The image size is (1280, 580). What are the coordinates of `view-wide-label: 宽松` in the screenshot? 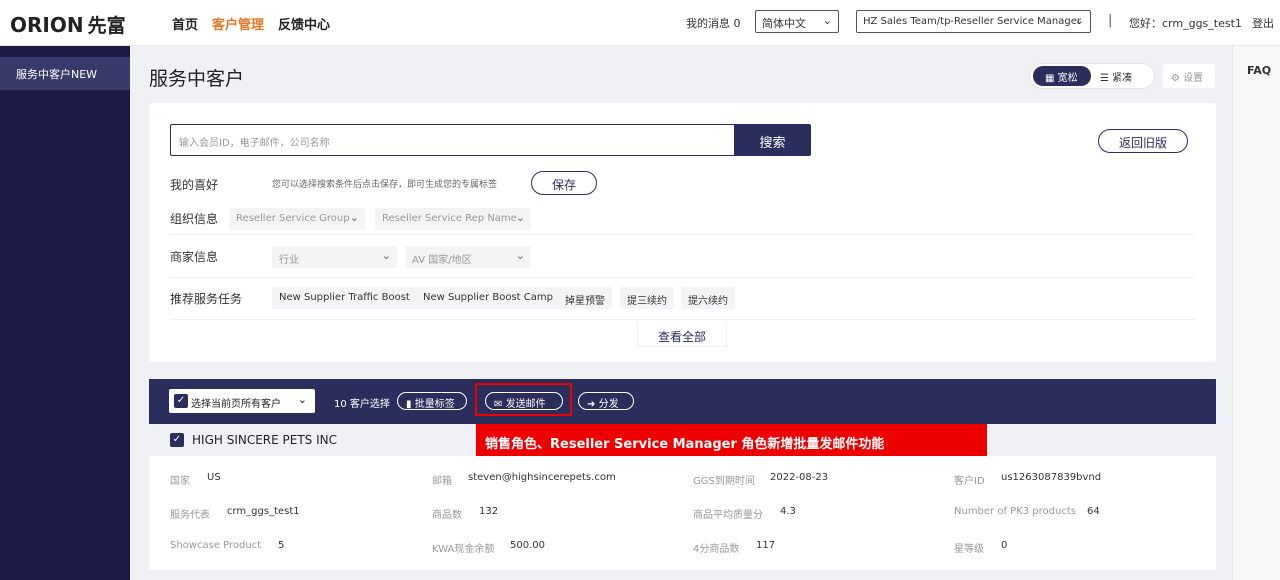 It's located at (1067, 78).